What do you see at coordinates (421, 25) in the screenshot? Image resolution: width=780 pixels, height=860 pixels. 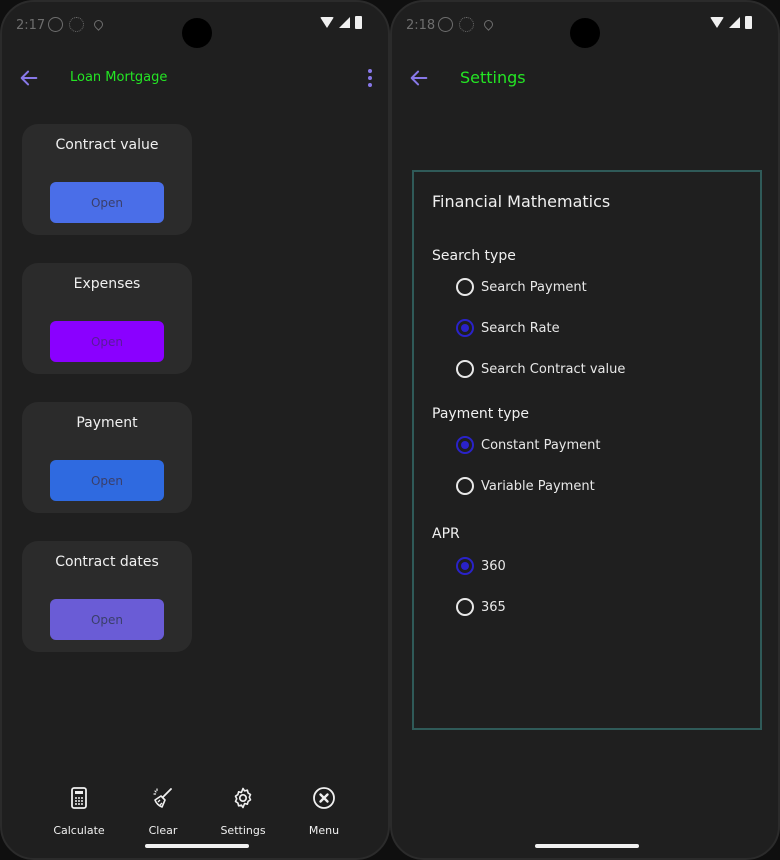 I see `status-time: 2:18` at bounding box center [421, 25].